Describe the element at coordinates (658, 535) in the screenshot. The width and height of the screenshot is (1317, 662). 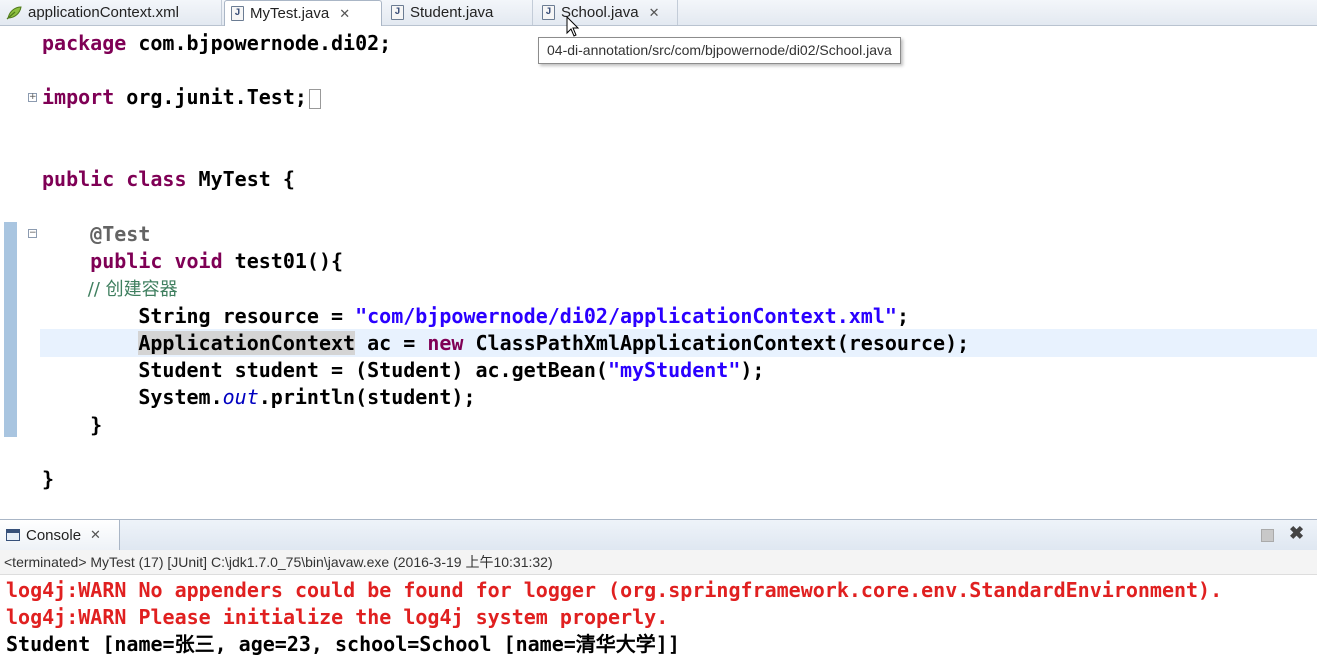
I see `console-view-header: Console ✕ ✖` at that location.